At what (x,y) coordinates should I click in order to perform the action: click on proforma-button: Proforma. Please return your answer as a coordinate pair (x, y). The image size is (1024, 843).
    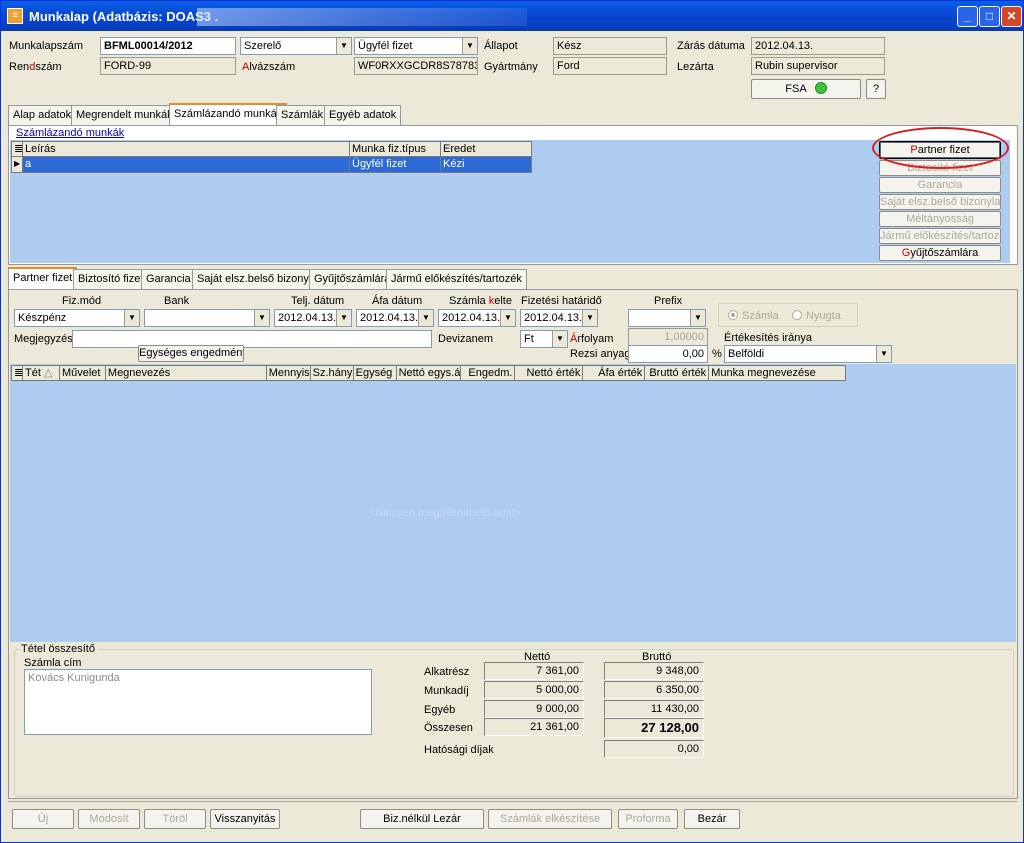
    Looking at the image, I should click on (648, 819).